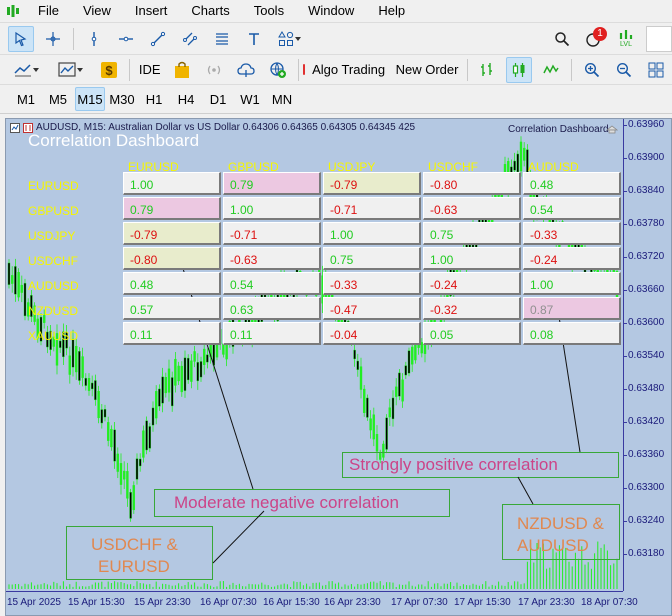  Describe the element at coordinates (331, 11) in the screenshot. I see `menu-window: Window` at that location.